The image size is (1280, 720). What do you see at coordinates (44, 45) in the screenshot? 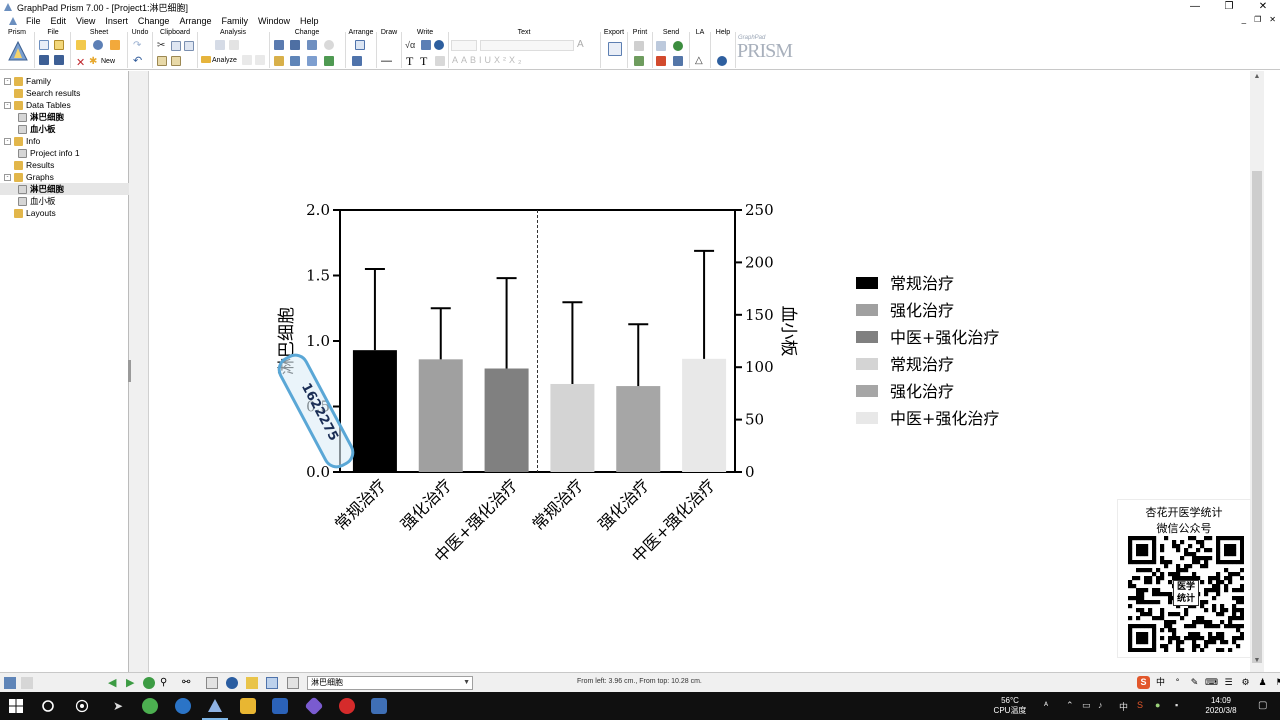
I see `new-file-icon` at bounding box center [44, 45].